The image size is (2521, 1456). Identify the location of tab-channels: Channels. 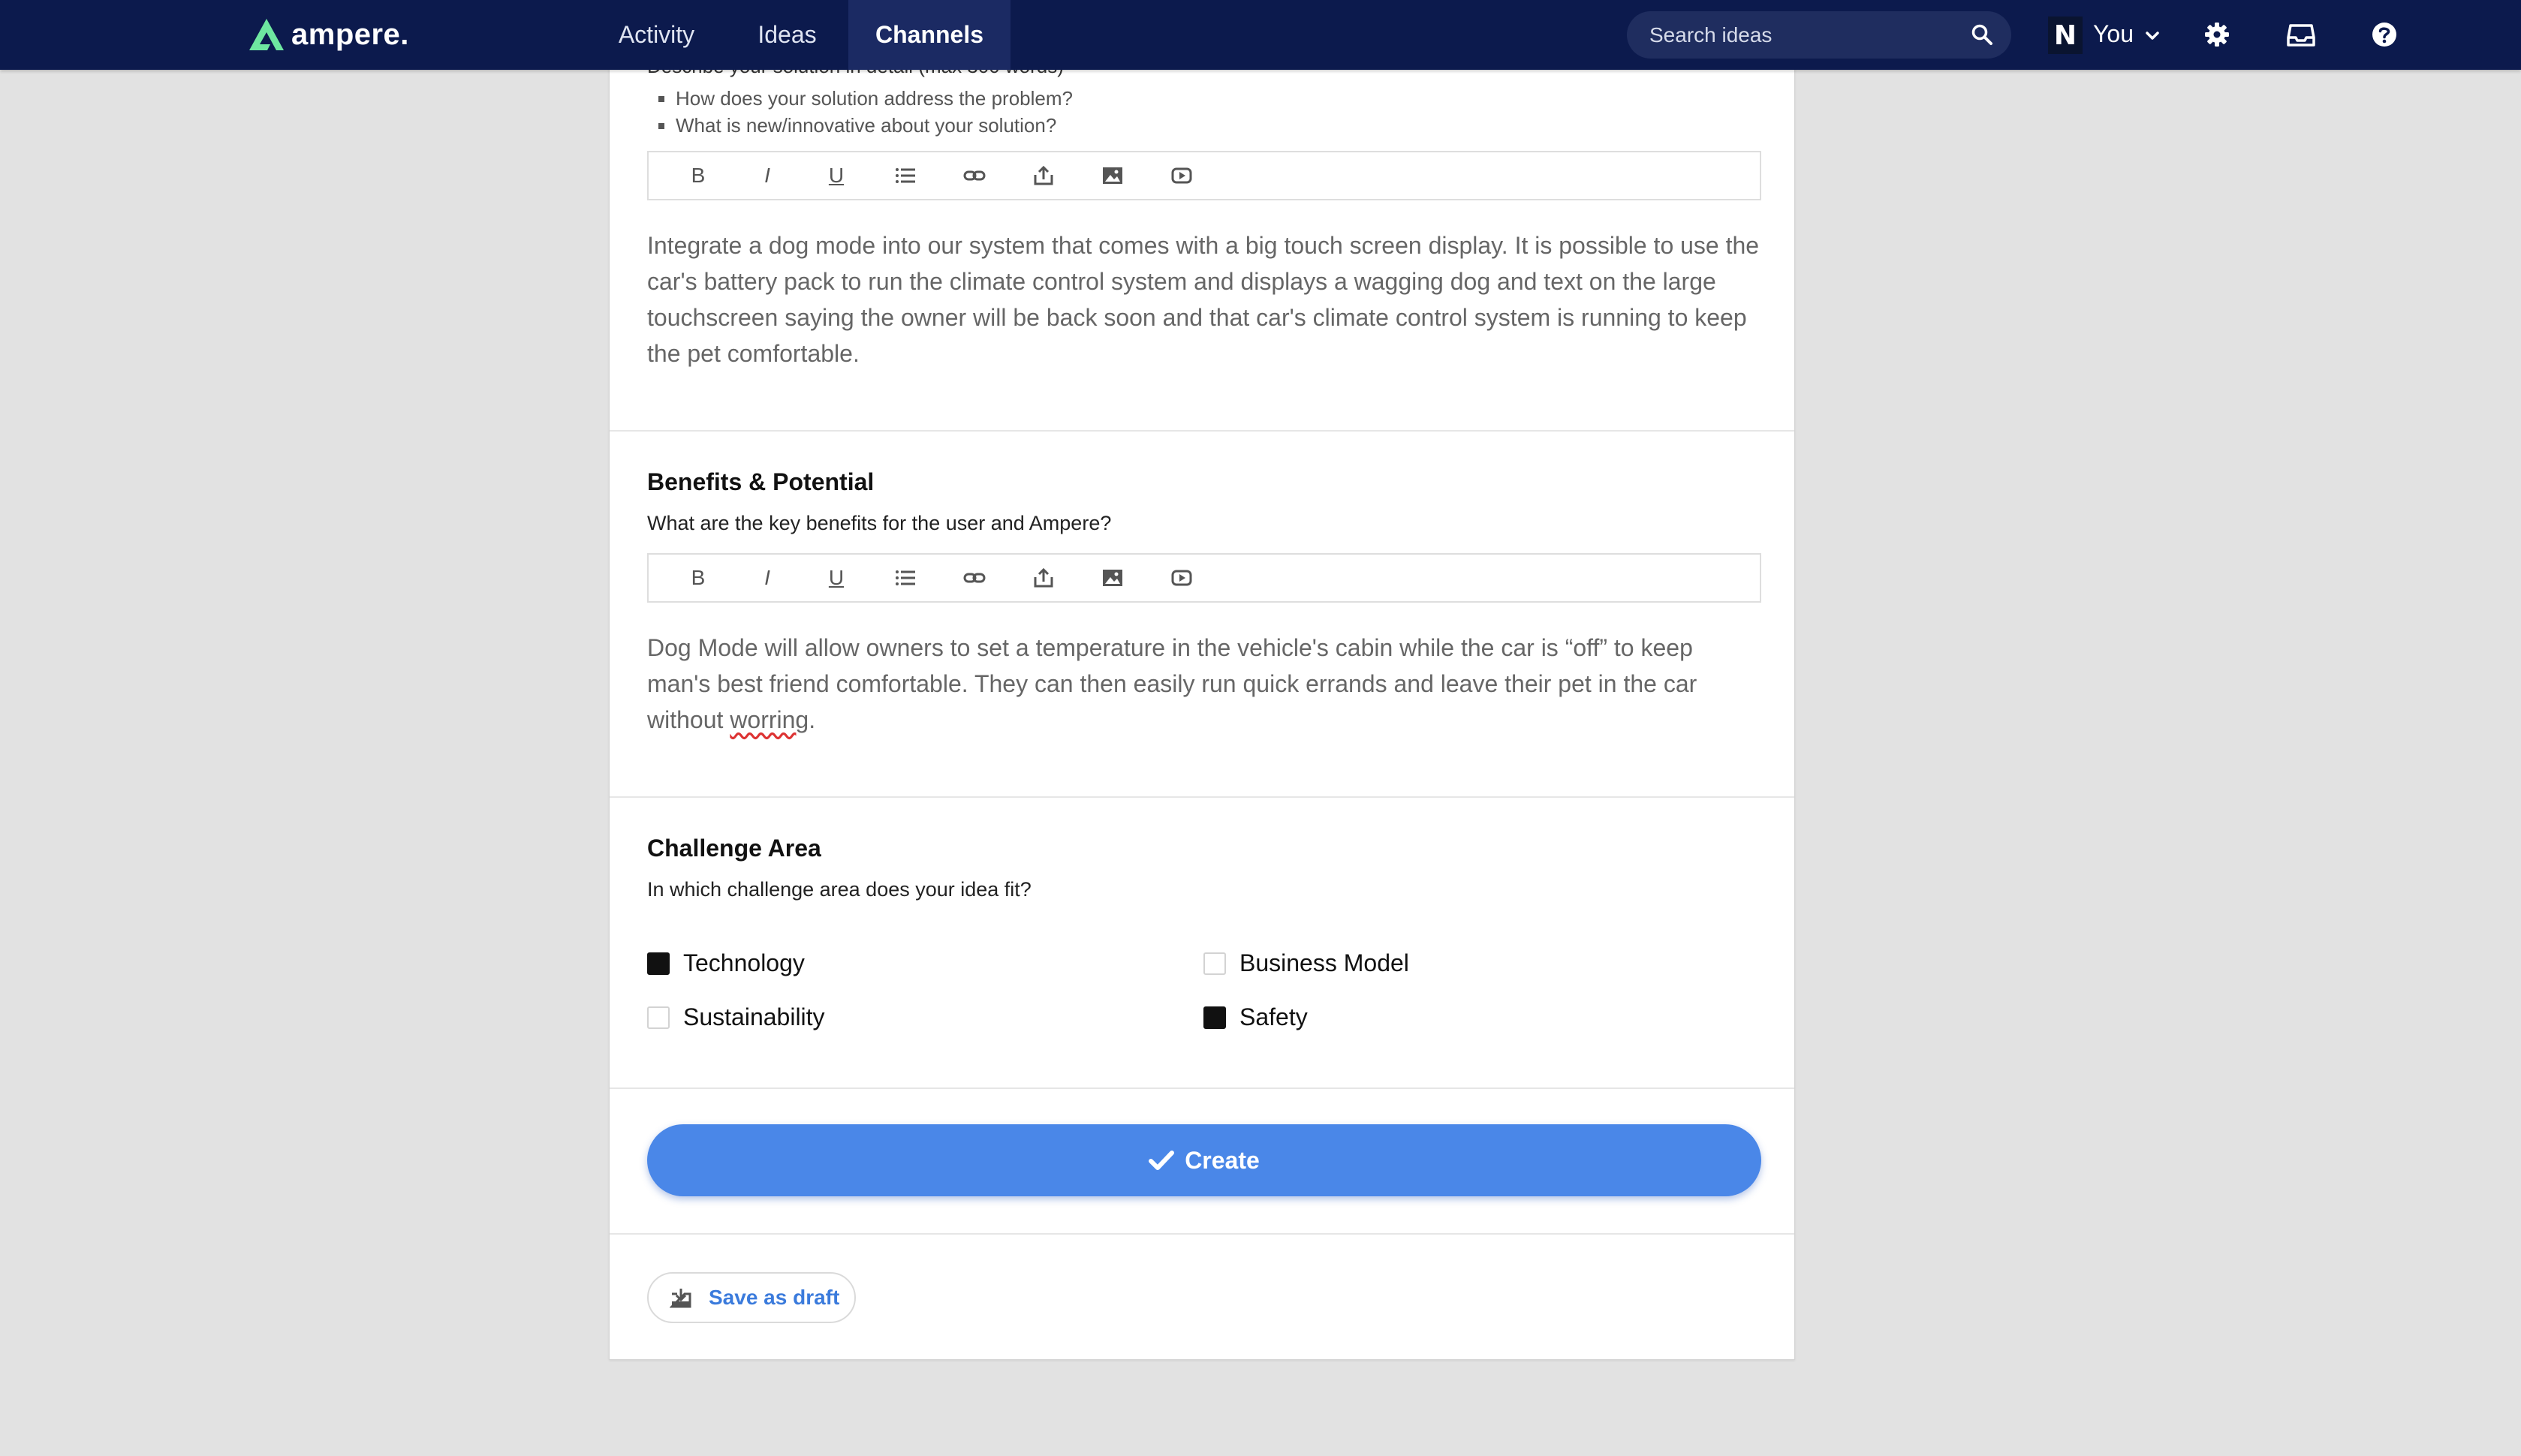
(930, 35).